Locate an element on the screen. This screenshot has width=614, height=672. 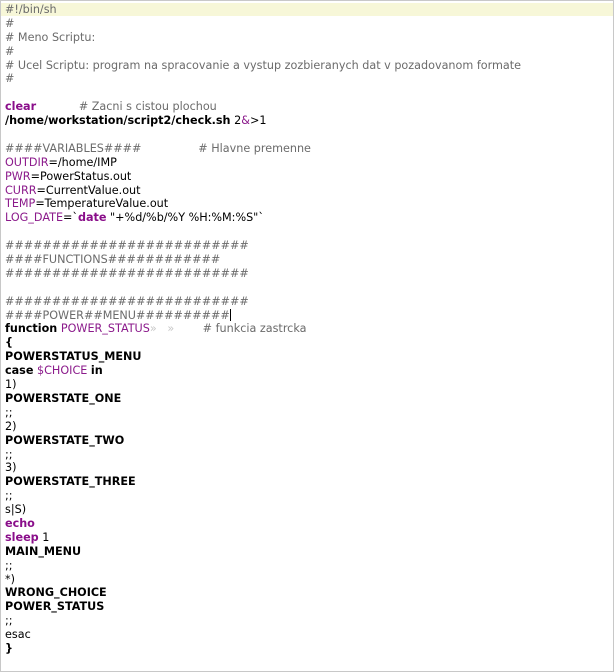
code-token: >1 is located at coordinates (258, 121).